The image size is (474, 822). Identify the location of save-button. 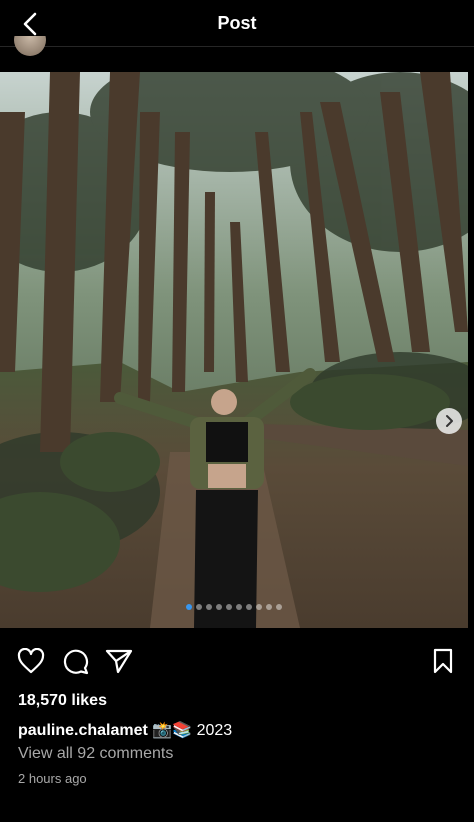
(443, 661).